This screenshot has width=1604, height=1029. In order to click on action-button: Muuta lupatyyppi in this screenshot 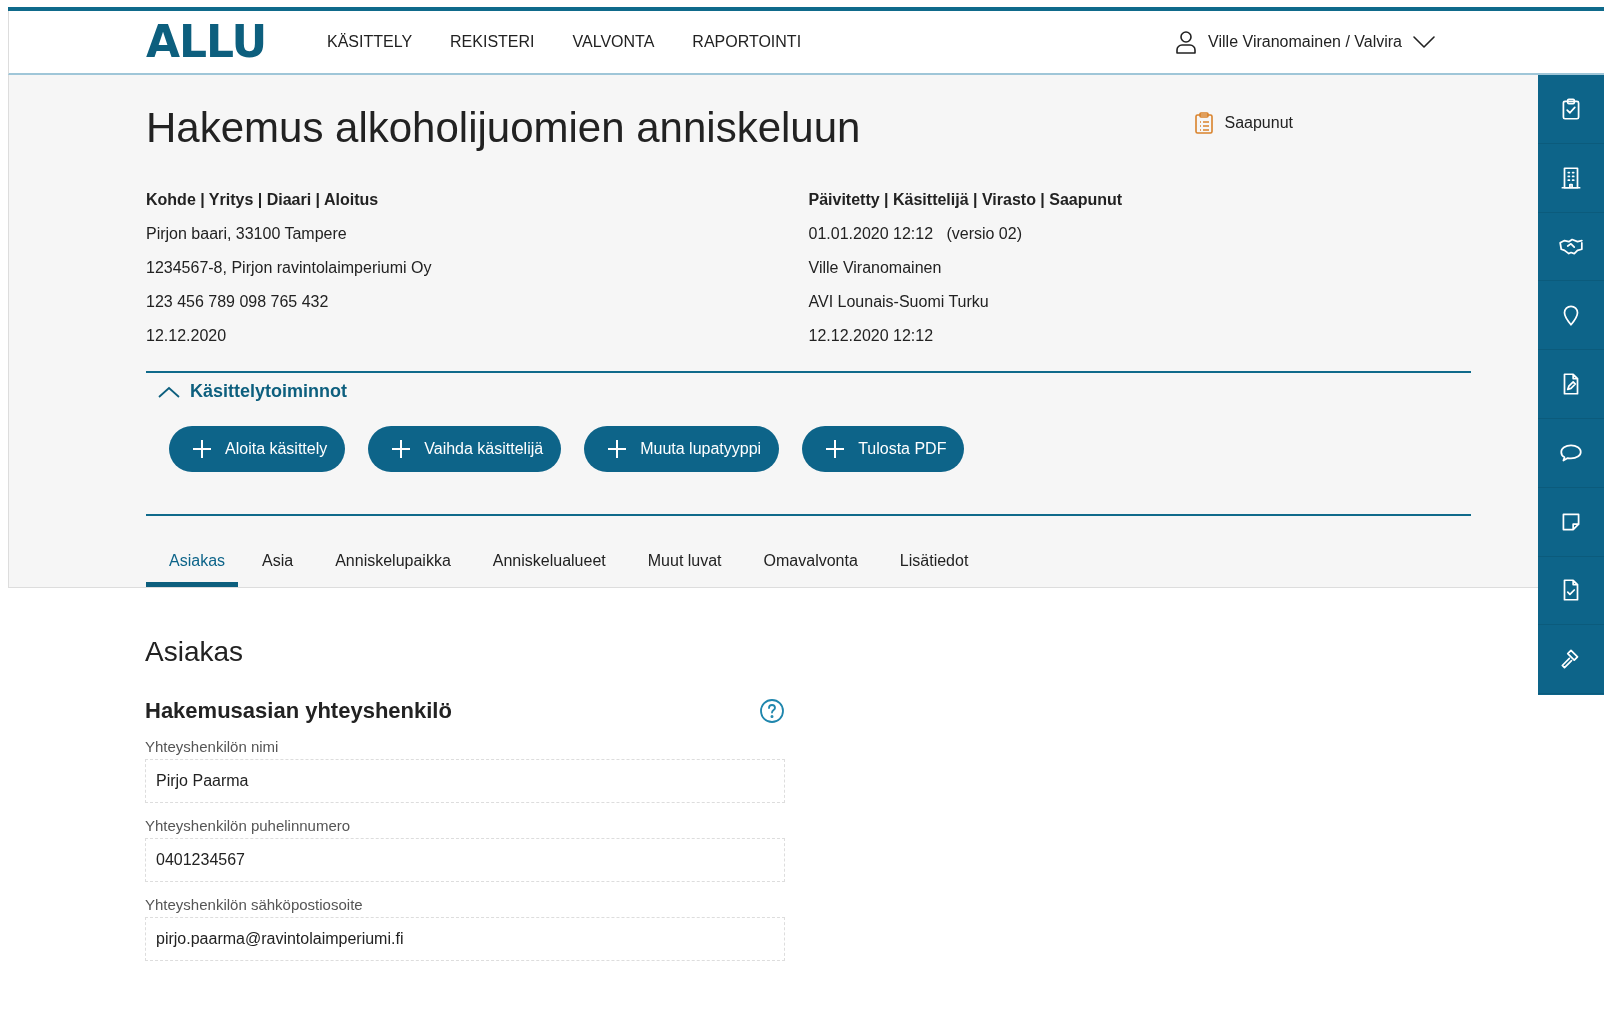, I will do `click(682, 449)`.